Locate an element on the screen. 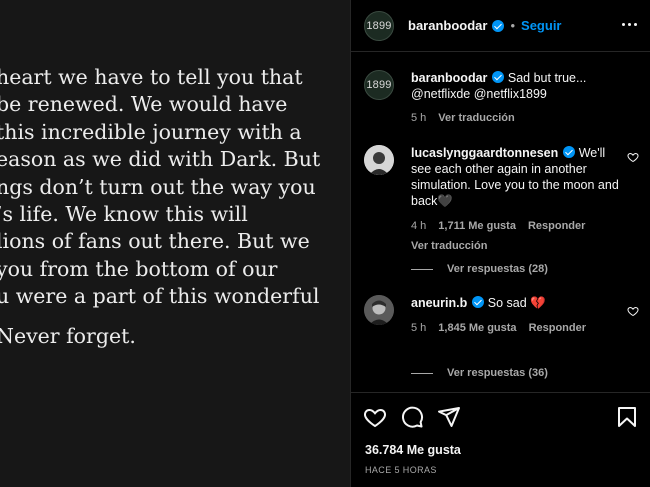  post-text-line: heart we have to tell you that is located at coordinates (151, 77).